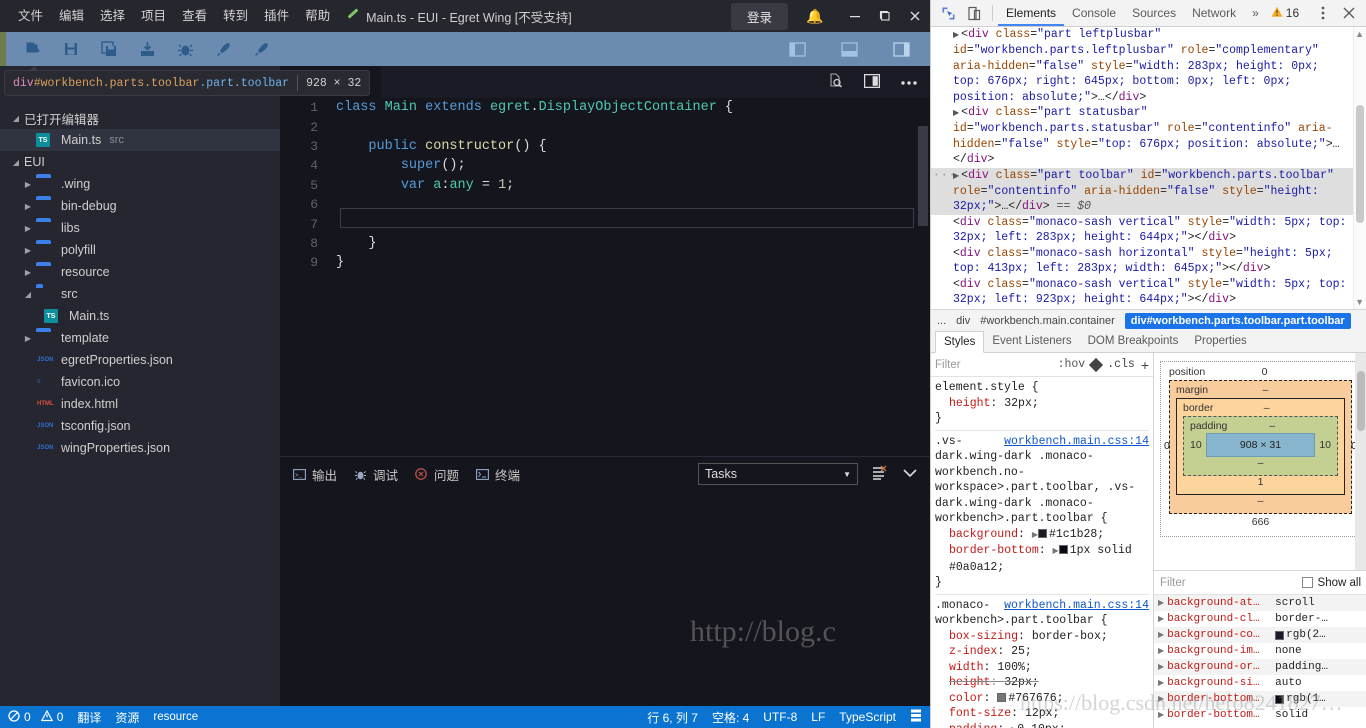 This screenshot has height=728, width=1366. Describe the element at coordinates (147, 49) in the screenshot. I see `export-icon` at that location.